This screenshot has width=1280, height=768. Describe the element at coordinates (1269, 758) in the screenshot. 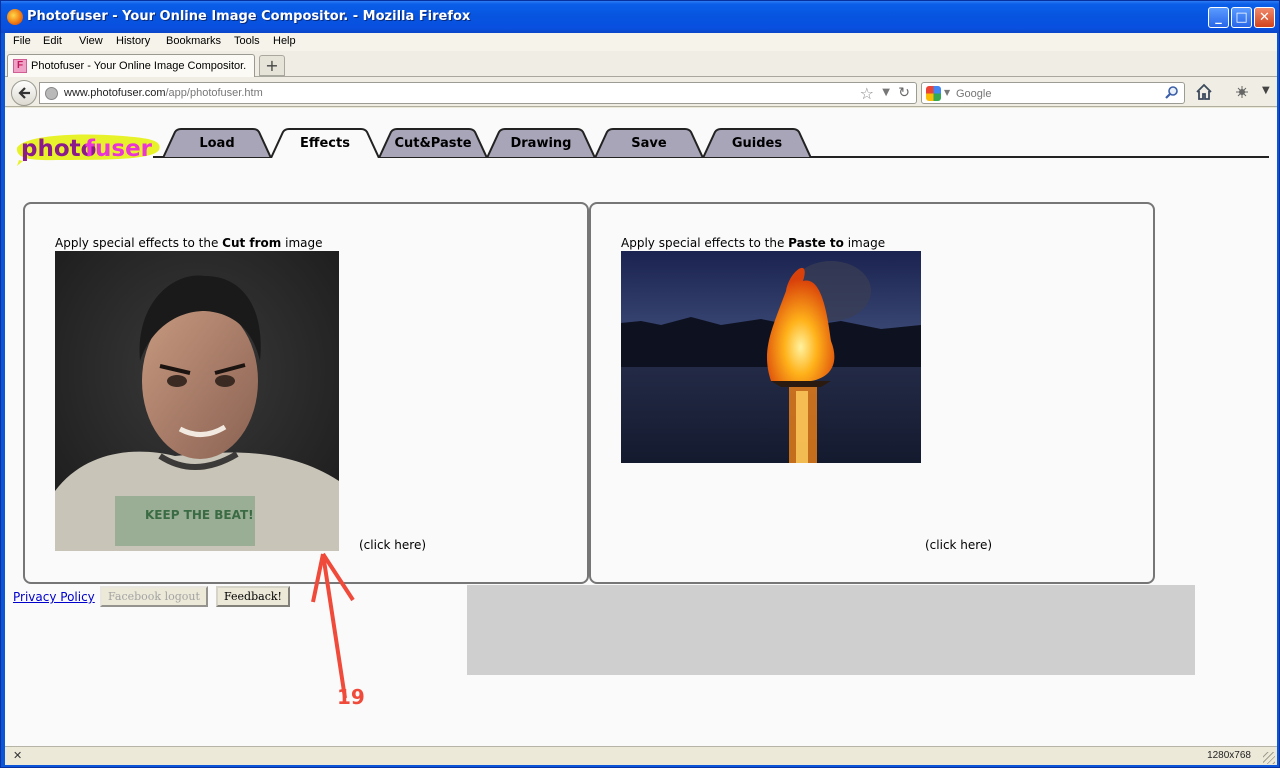

I see `resize-grip` at that location.